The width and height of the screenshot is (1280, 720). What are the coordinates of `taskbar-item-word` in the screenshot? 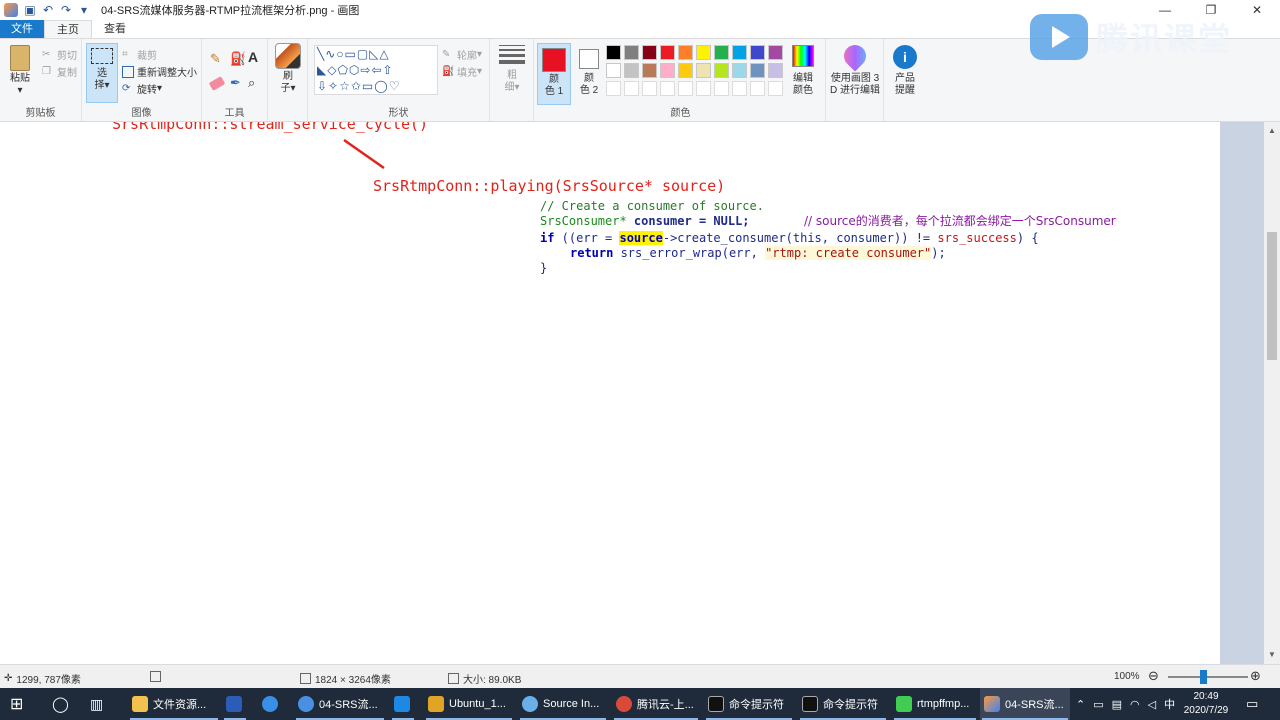 It's located at (235, 704).